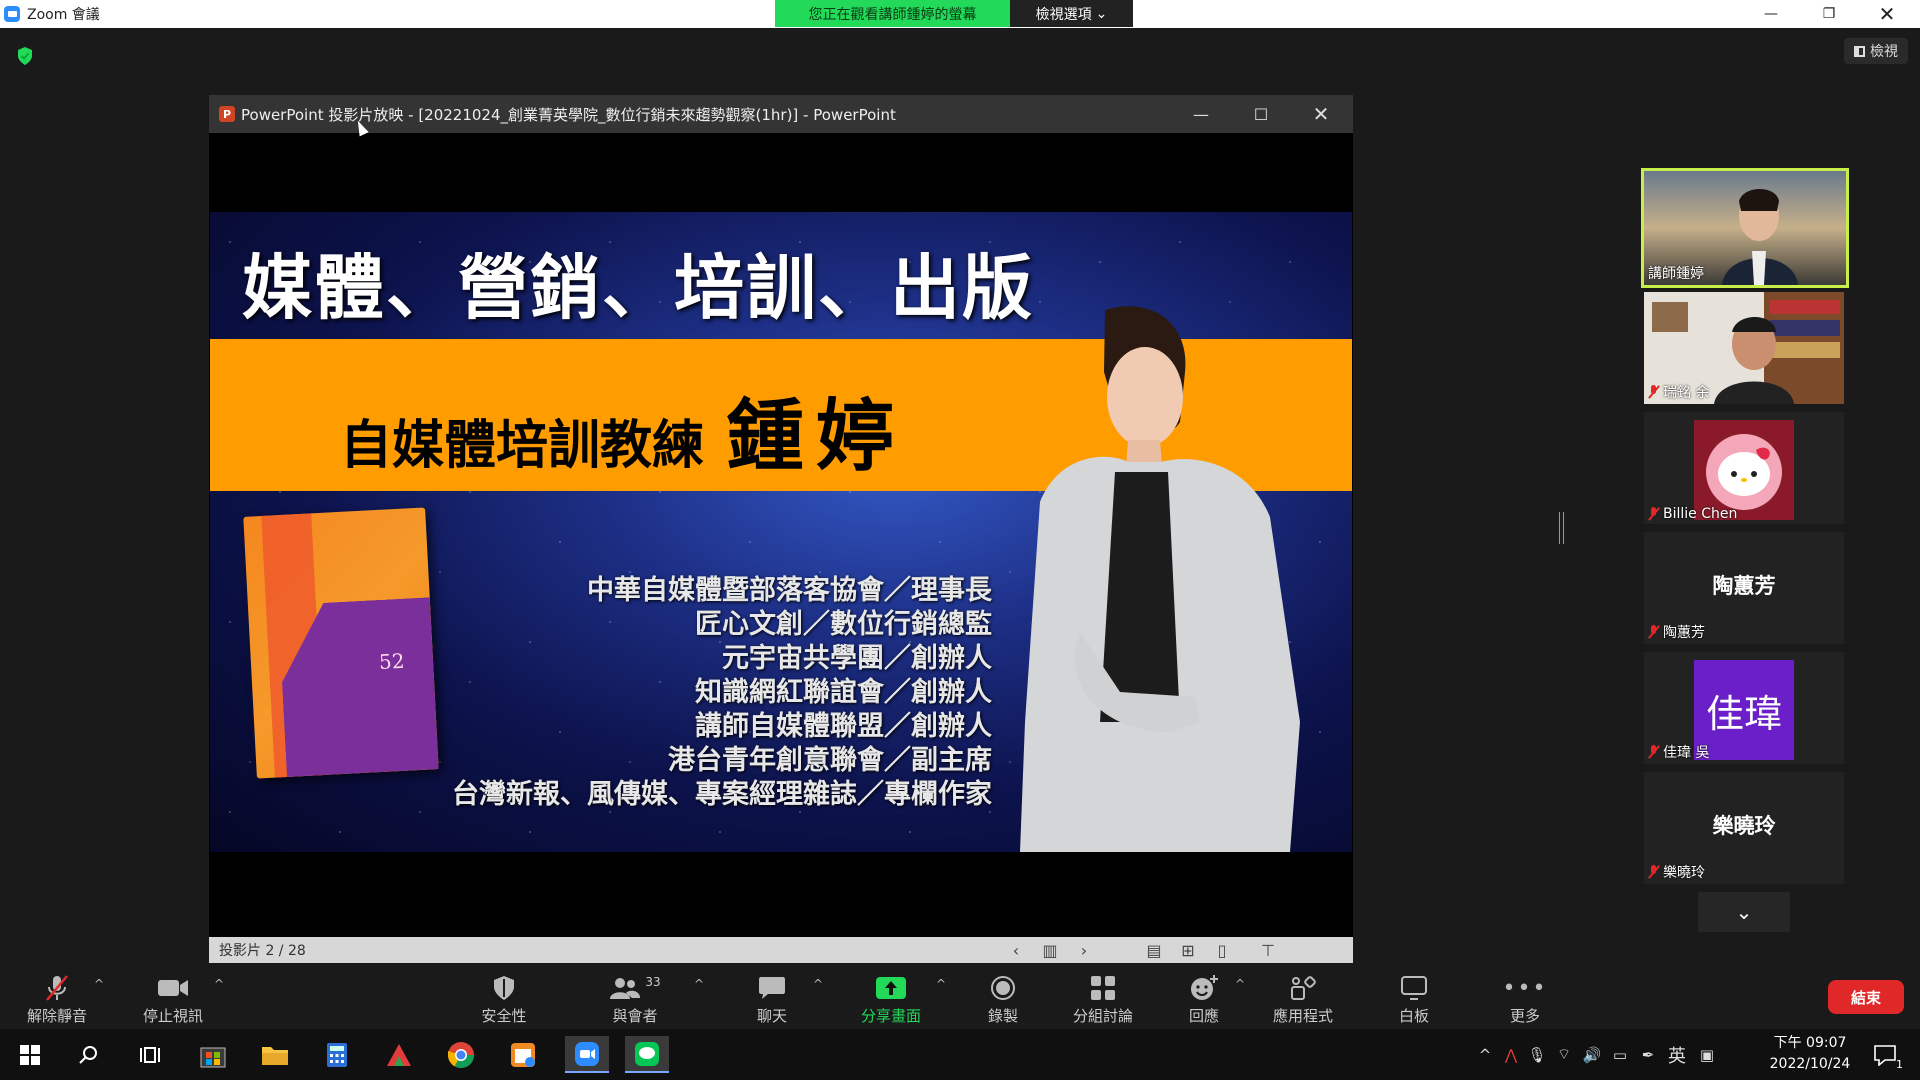 The width and height of the screenshot is (1920, 1080). I want to click on ppt-minimize-button: —, so click(1201, 114).